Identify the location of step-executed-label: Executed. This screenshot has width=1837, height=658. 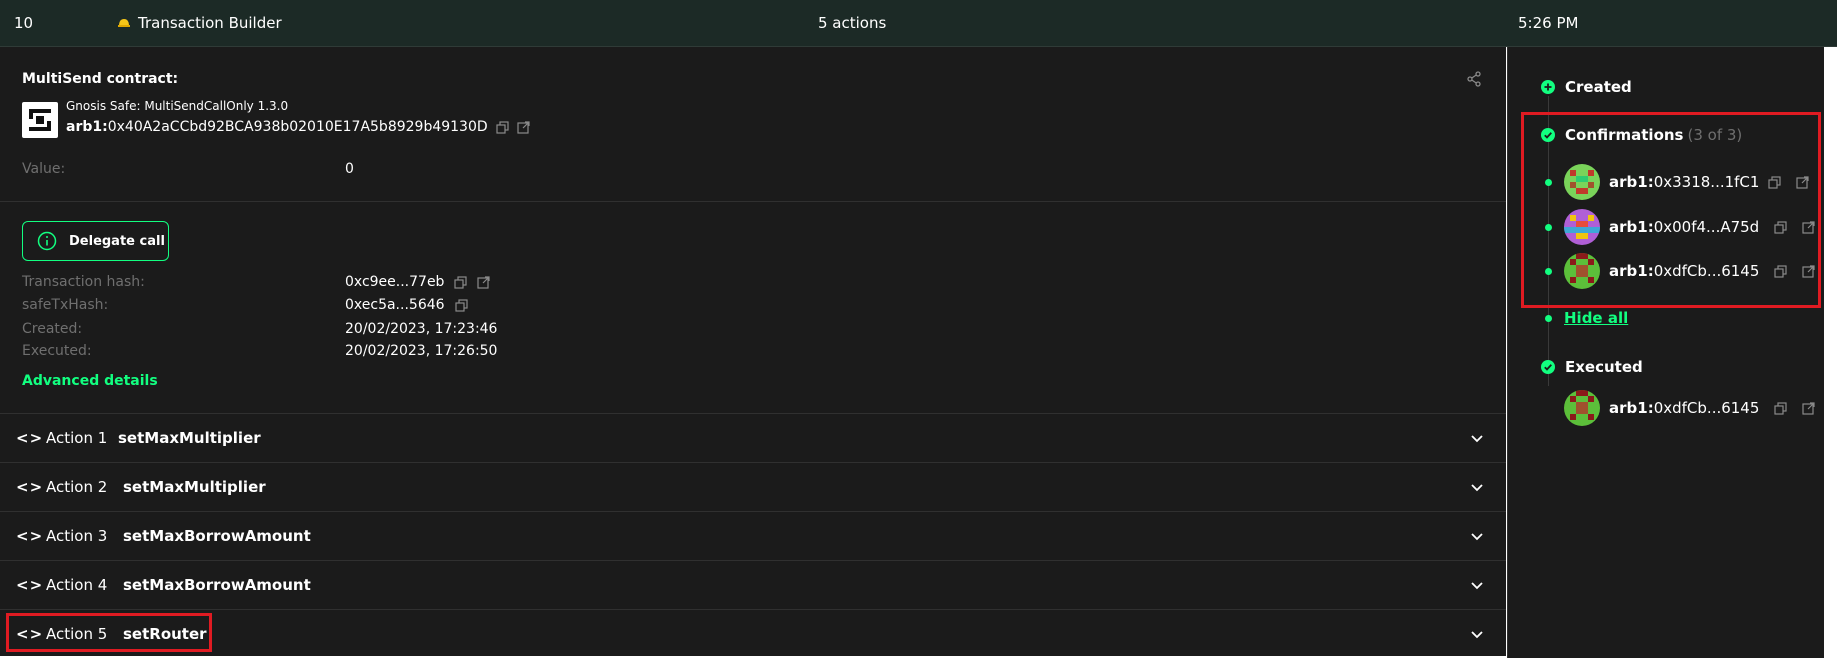
(1604, 367).